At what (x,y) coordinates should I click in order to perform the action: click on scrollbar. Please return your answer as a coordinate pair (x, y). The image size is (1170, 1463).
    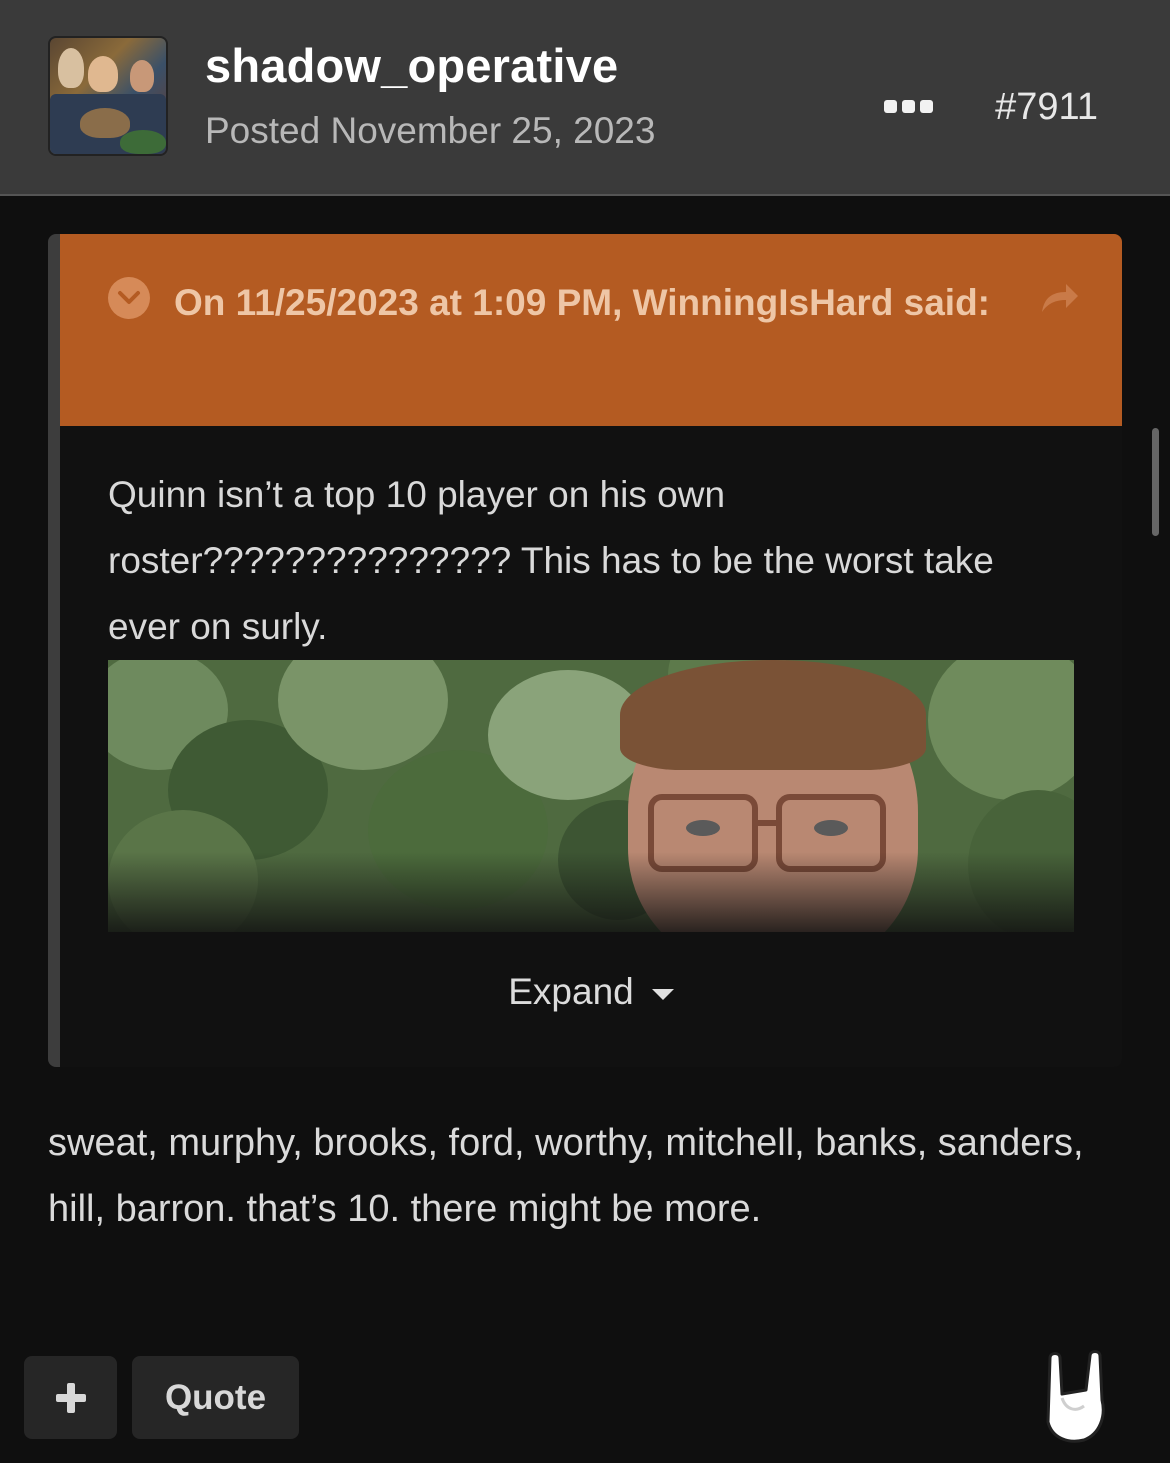
    Looking at the image, I should click on (1155, 482).